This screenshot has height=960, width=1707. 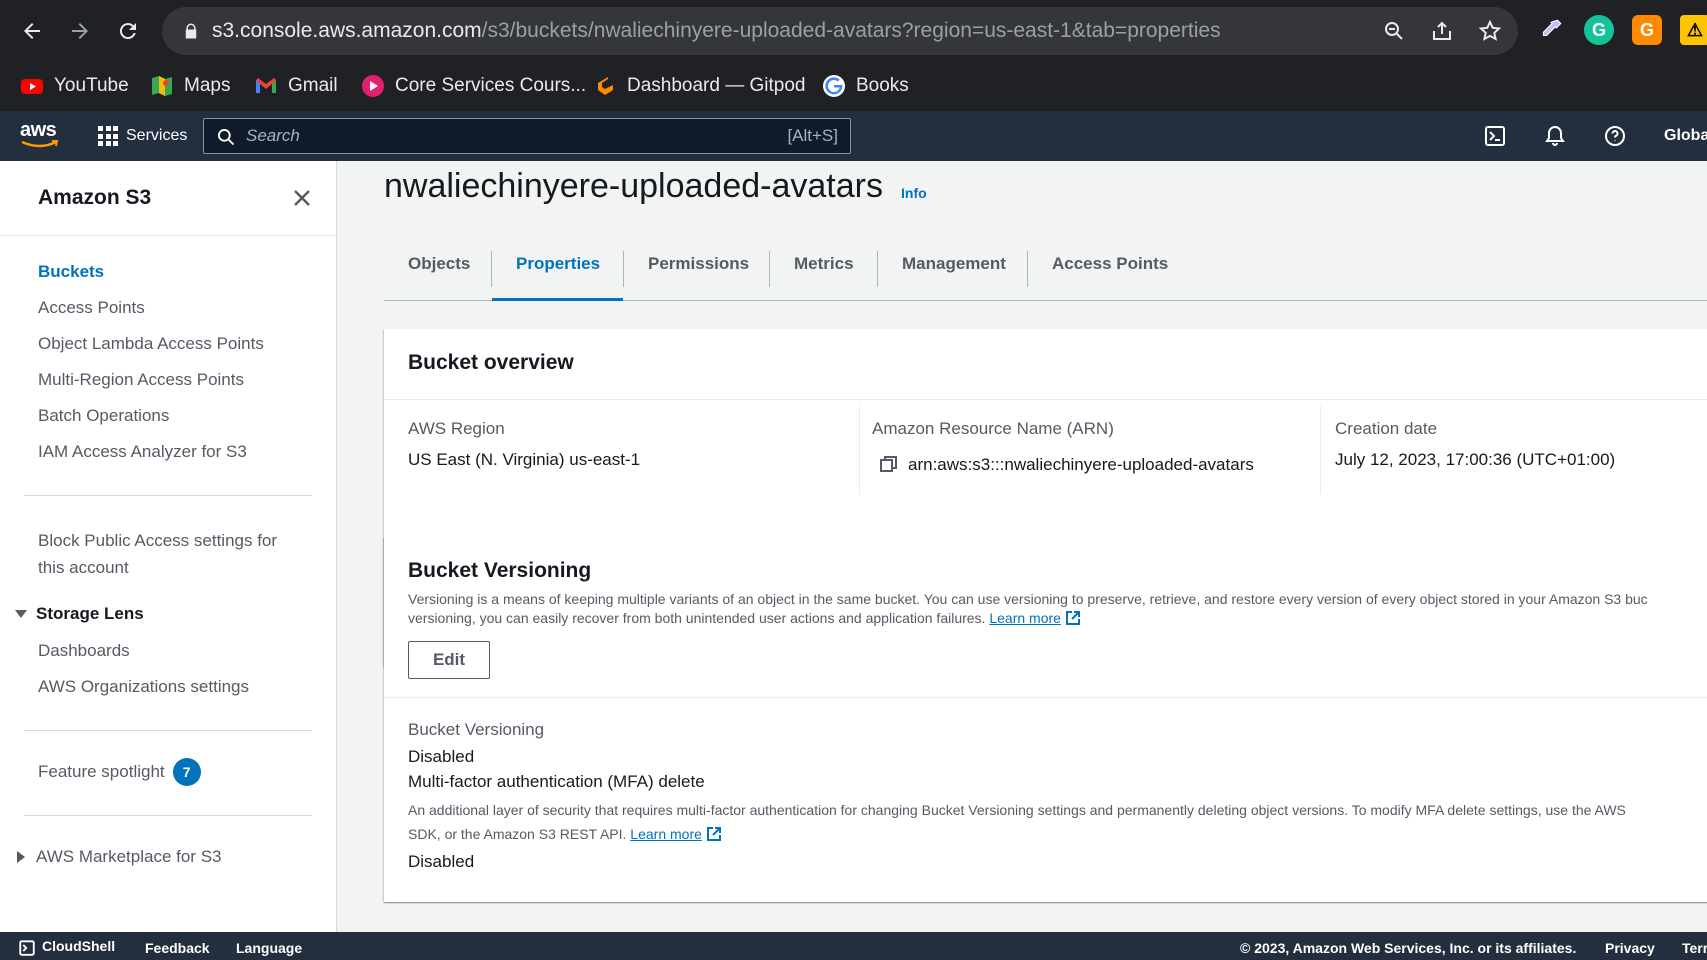 What do you see at coordinates (32, 31) in the screenshot?
I see `back-icon` at bounding box center [32, 31].